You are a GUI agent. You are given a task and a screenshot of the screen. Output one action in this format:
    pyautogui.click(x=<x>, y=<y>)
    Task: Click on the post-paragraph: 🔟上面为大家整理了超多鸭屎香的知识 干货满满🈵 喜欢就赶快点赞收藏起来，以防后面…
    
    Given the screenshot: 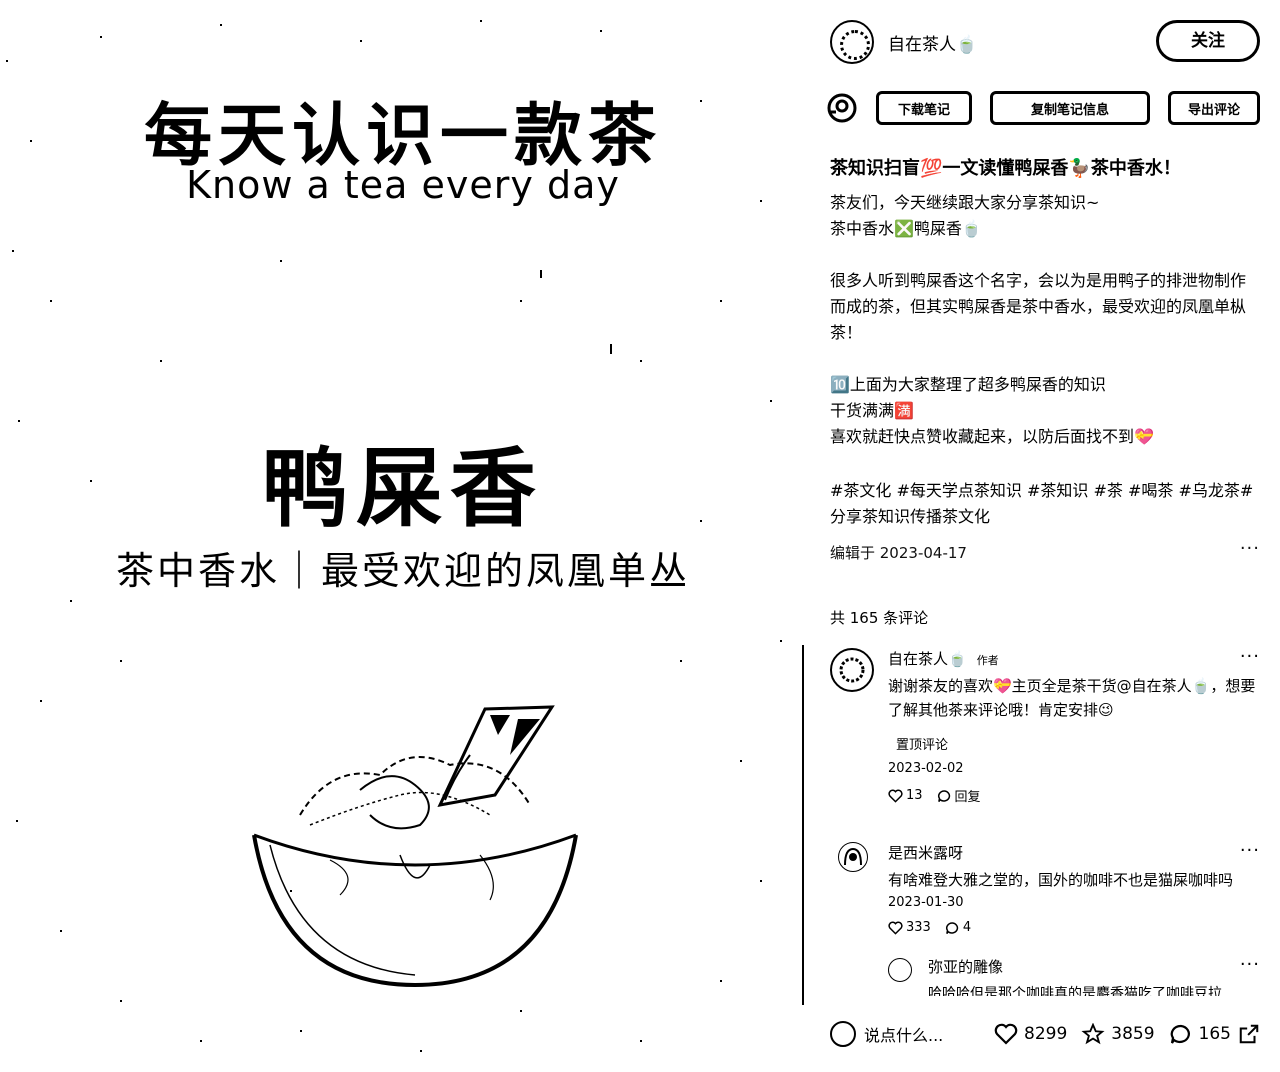 What is the action you would take?
    pyautogui.click(x=992, y=410)
    